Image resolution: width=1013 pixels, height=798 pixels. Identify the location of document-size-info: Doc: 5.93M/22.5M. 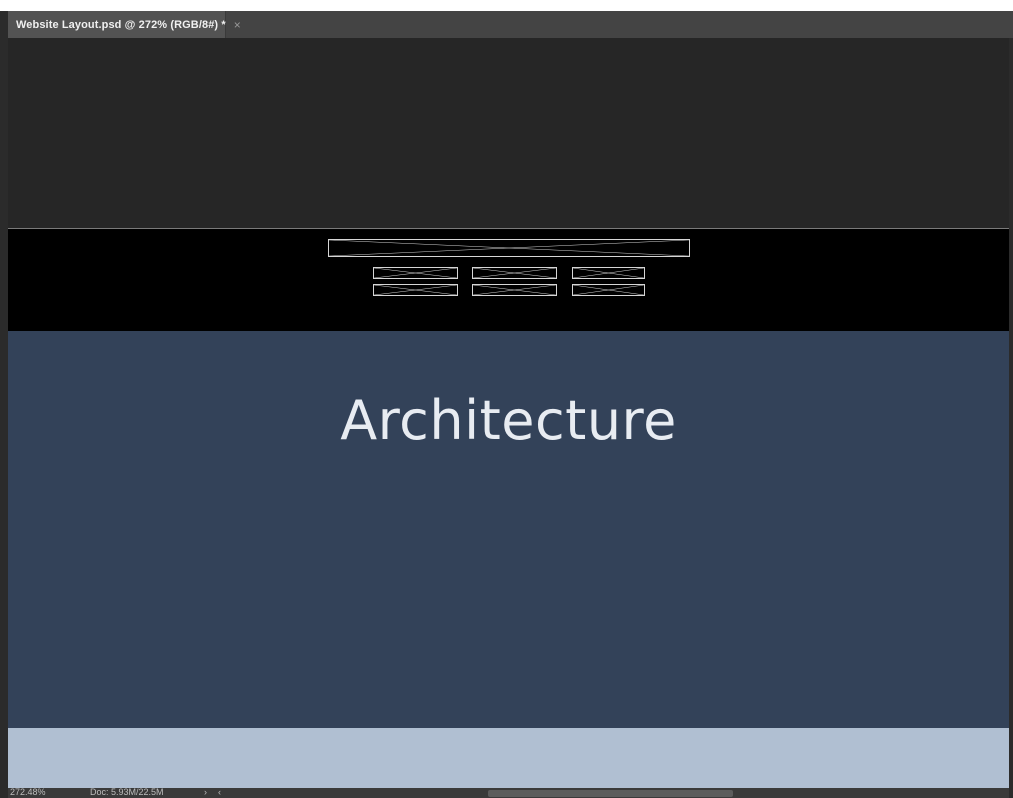
(127, 793).